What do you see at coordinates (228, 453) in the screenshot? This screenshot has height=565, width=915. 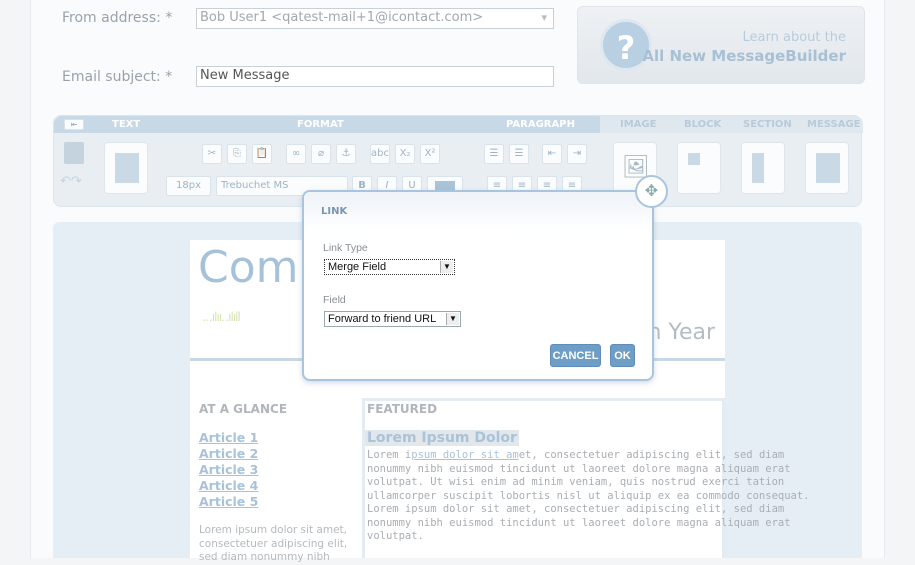 I see `article-link: Article 2` at bounding box center [228, 453].